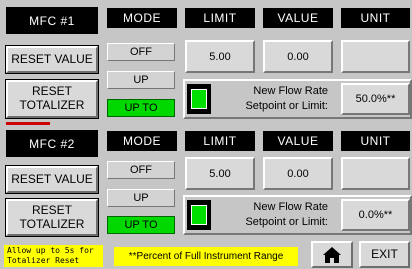  I want to click on mfc2-unit-field, so click(375, 173).